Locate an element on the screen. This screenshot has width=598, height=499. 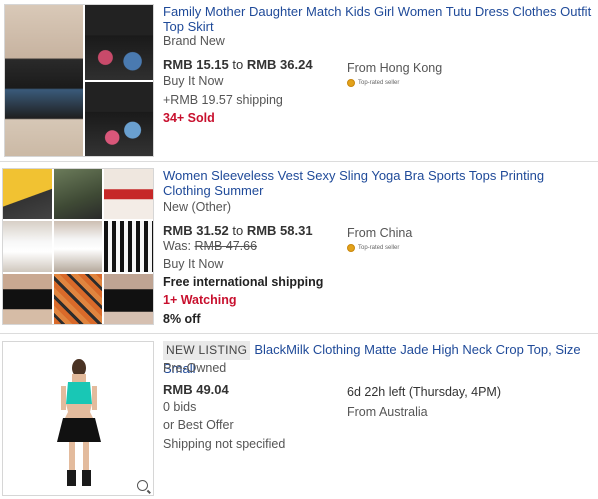
listing-3-shipping: Shipping not specified is located at coordinates (224, 444).